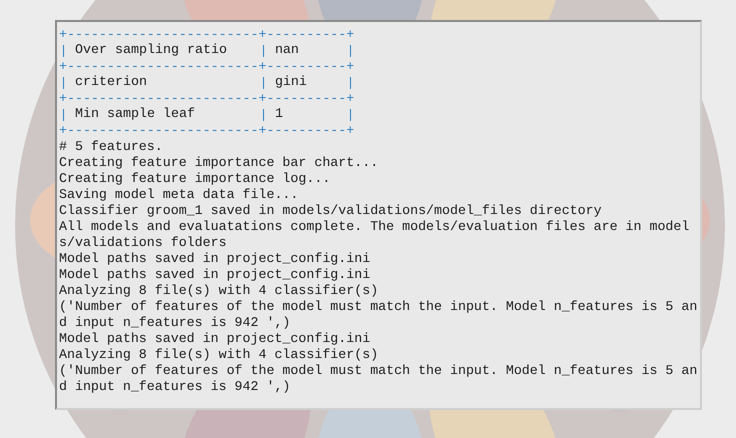  Describe the element at coordinates (331, 211) in the screenshot. I see `log-line: Classifier groom_1 saved in models/validations/model_files directory` at that location.